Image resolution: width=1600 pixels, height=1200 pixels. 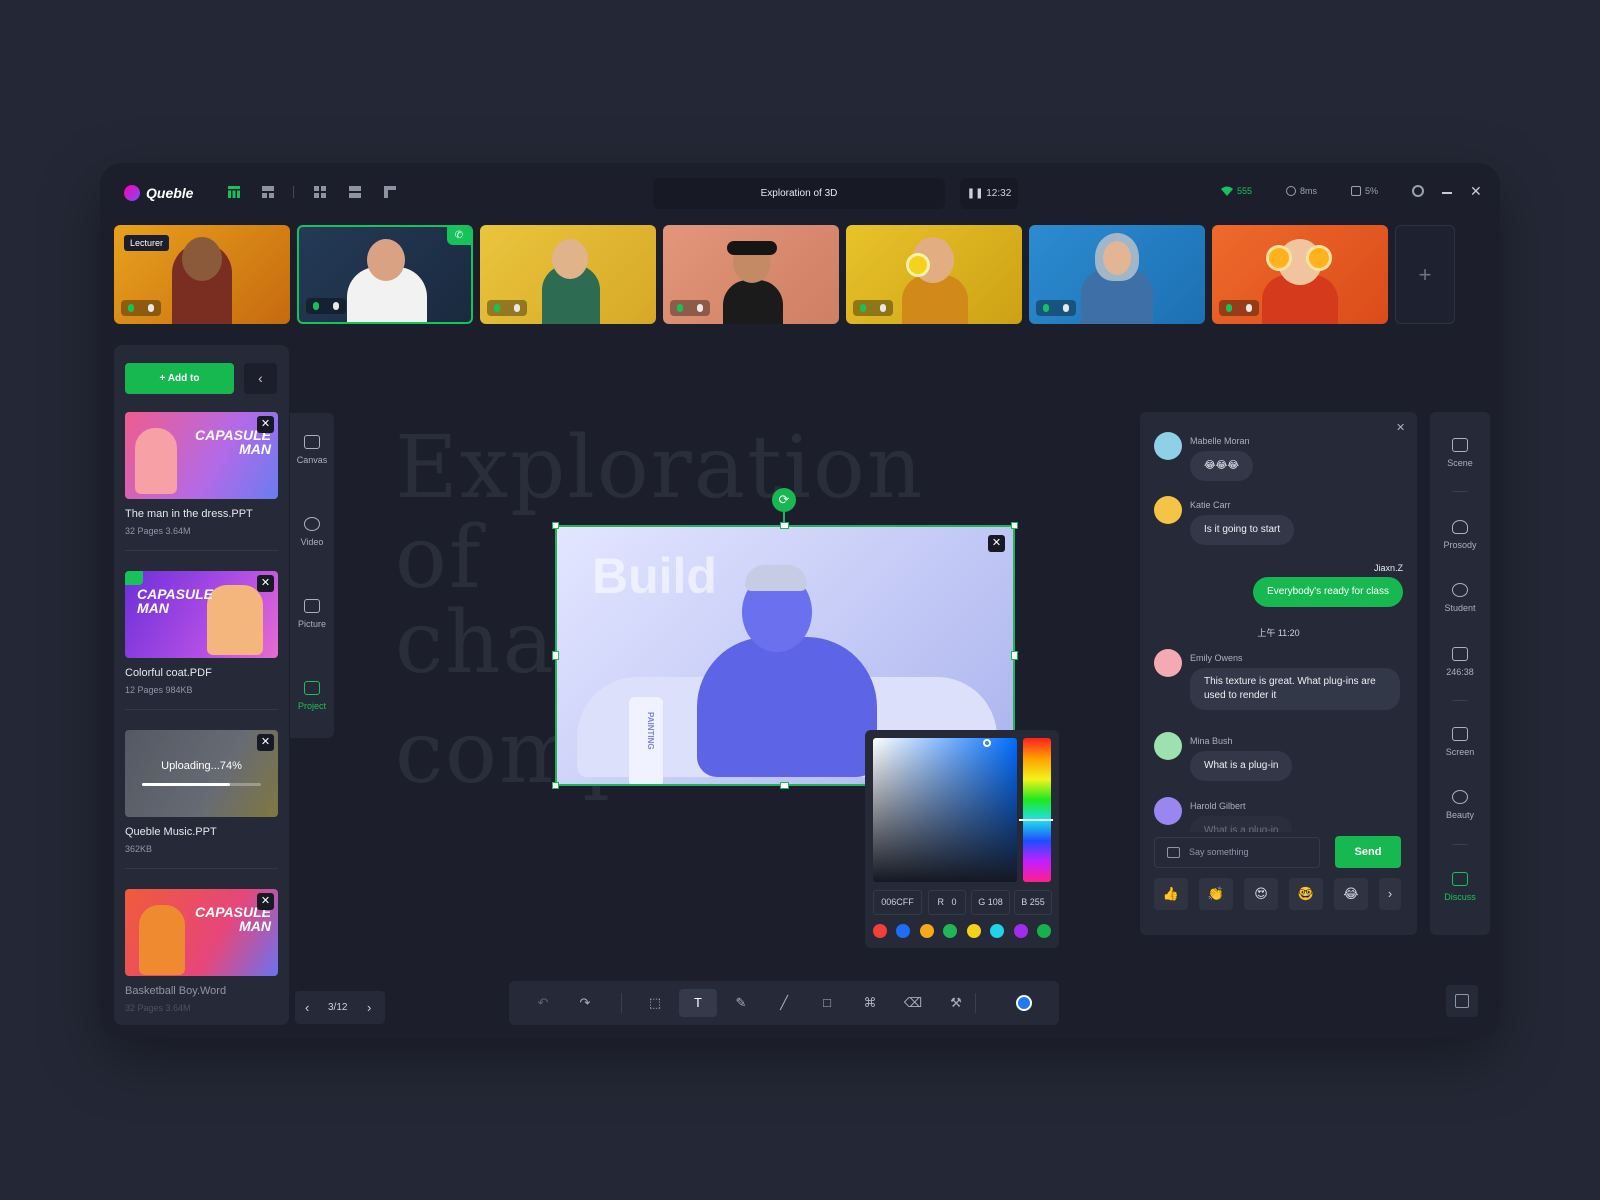 I want to click on minimize-icon, so click(x=1447, y=193).